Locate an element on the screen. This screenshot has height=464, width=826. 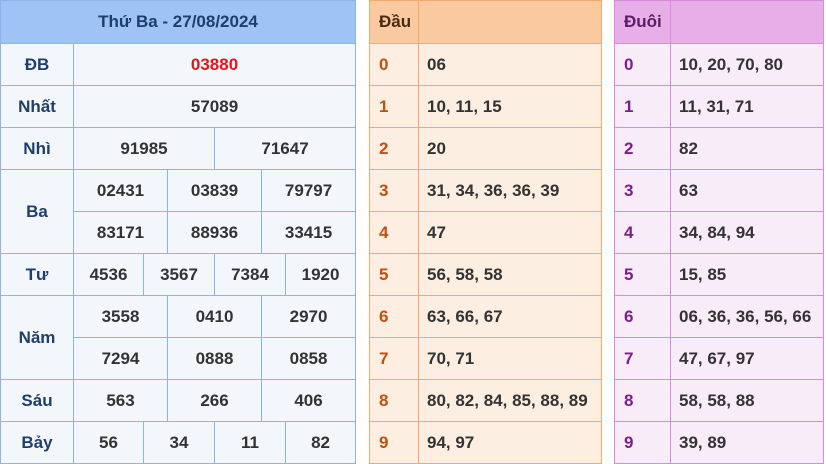
prize-value: 7384 is located at coordinates (250, 274).